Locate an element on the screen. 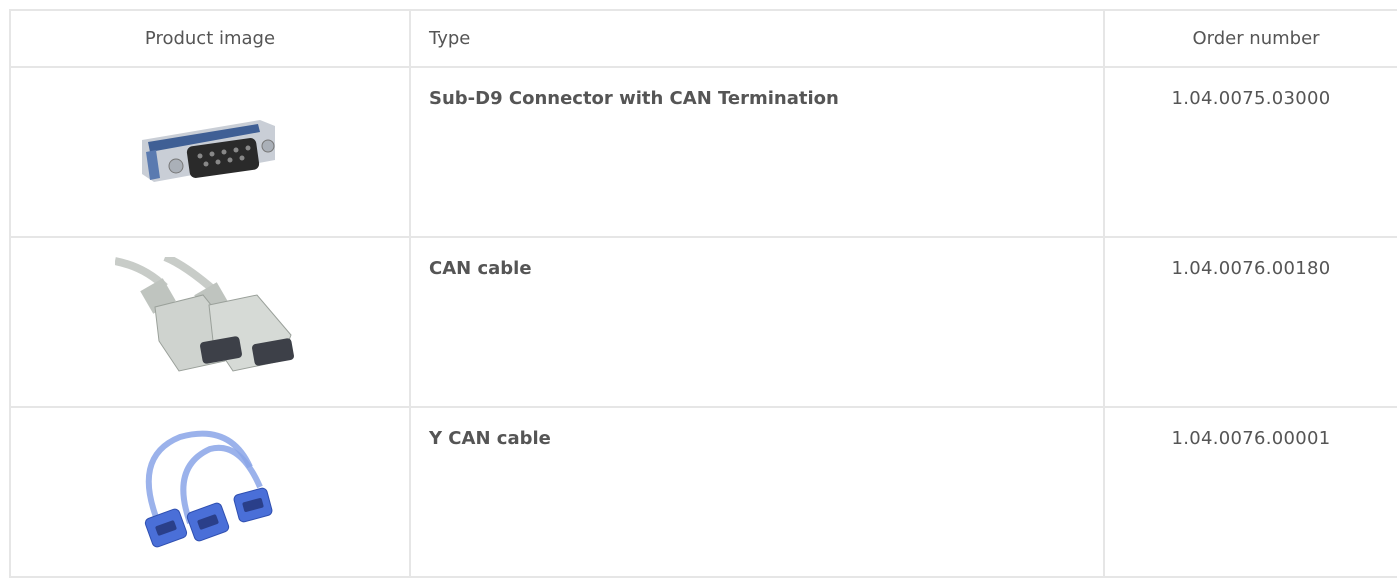 The height and width of the screenshot is (578, 1397). header-order-number: Order number is located at coordinates (1250, 38).